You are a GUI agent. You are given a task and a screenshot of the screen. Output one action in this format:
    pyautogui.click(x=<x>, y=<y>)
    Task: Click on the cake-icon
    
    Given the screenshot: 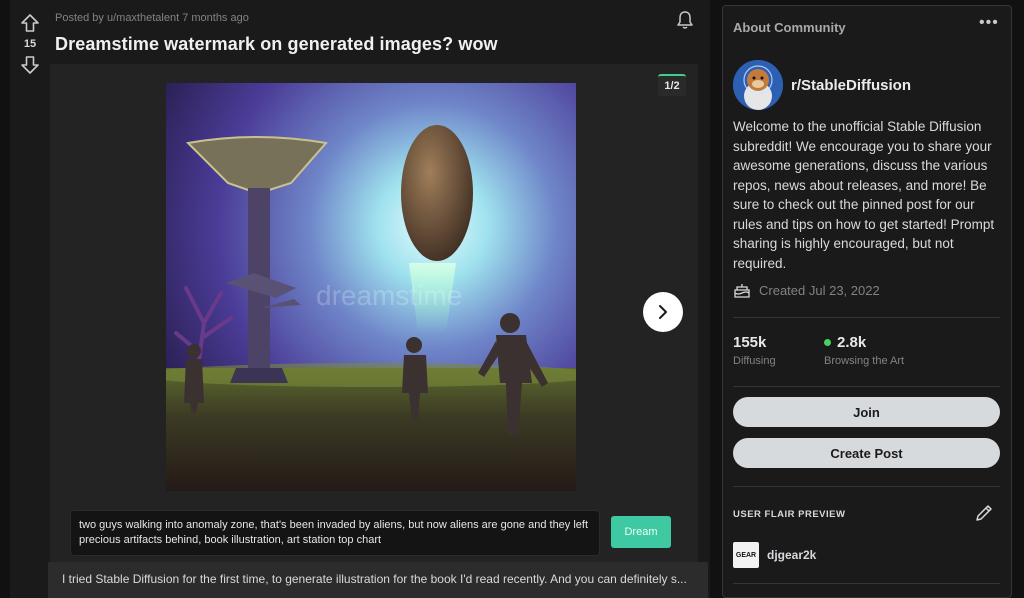 What is the action you would take?
    pyautogui.click(x=742, y=291)
    